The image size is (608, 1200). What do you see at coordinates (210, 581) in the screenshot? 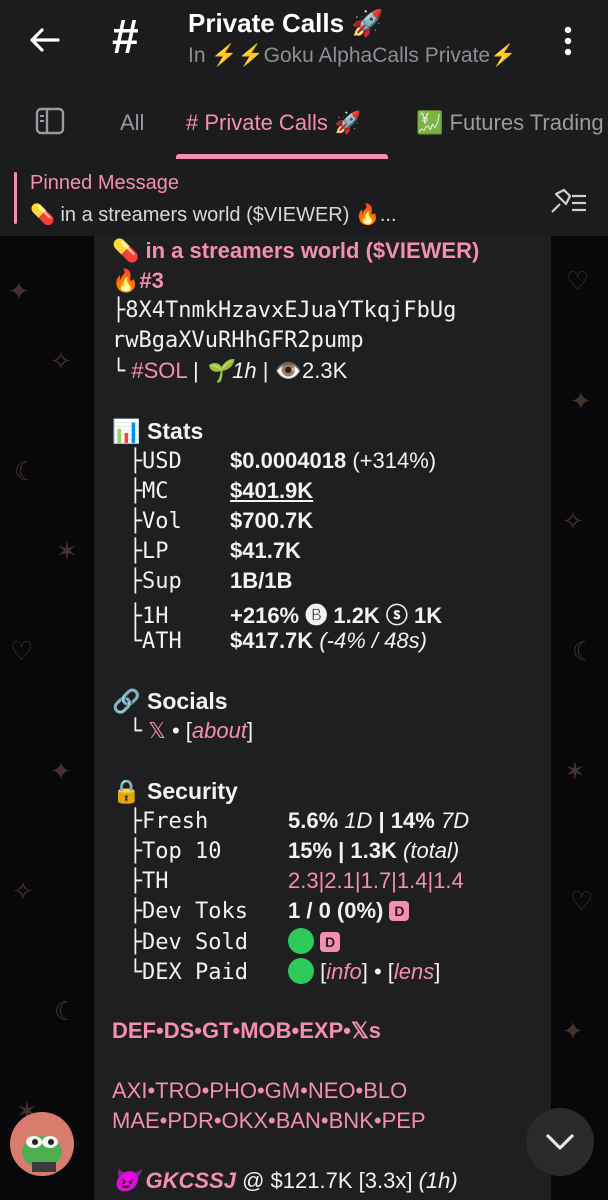
I see `stats-row: ├Sup 1B/1B` at bounding box center [210, 581].